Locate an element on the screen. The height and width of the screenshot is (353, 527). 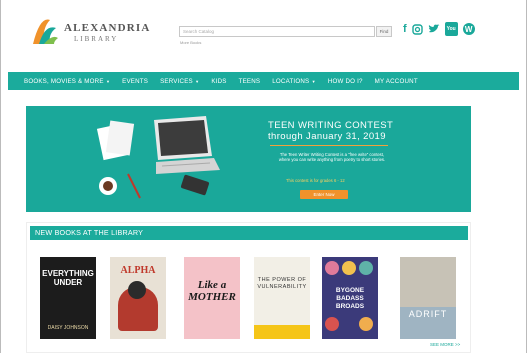
social-links: f You W is located at coordinates (439, 29).